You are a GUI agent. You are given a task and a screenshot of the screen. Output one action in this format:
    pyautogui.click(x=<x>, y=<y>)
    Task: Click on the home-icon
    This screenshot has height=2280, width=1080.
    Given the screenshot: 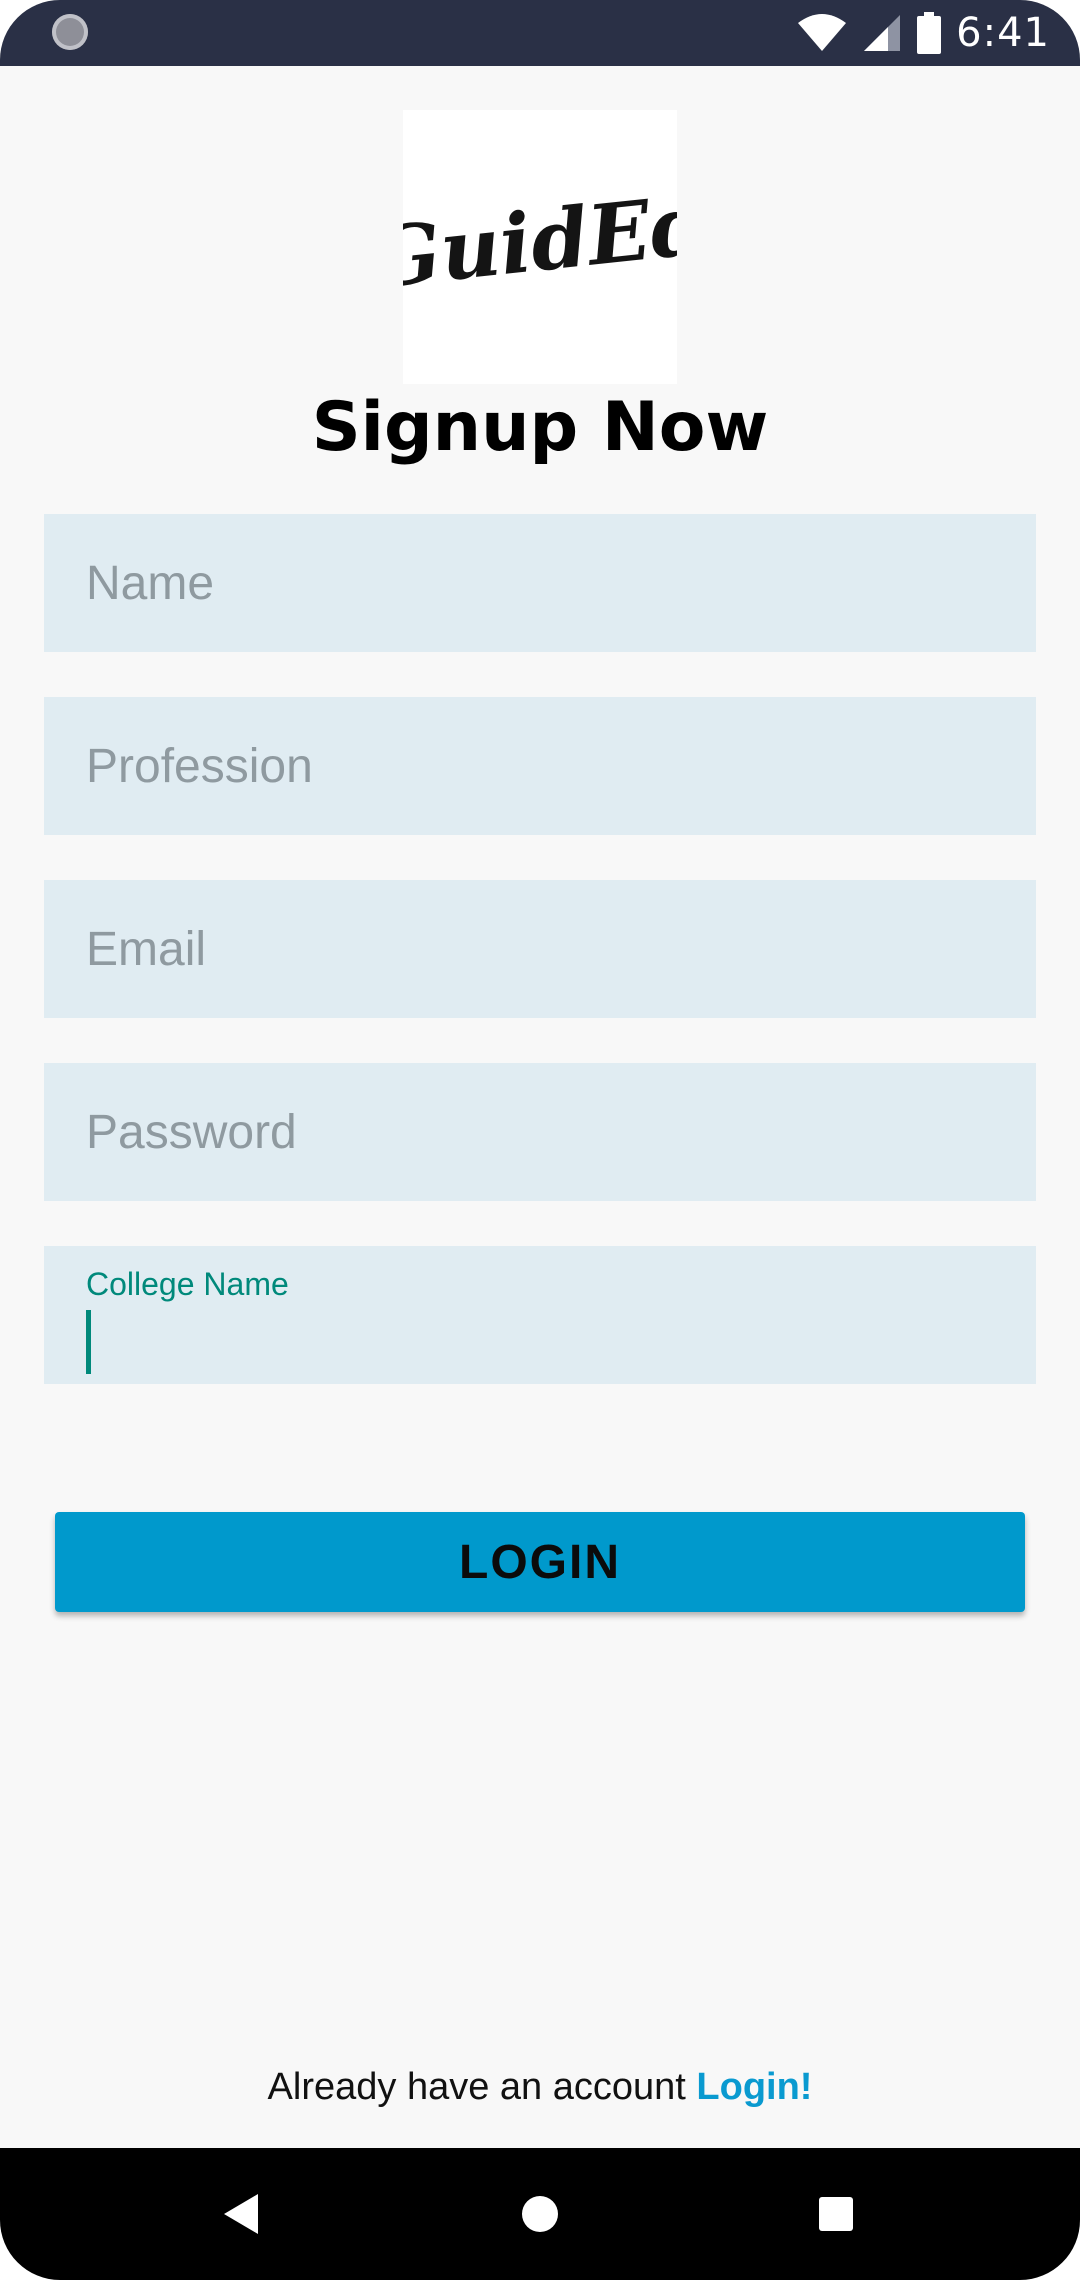 What is the action you would take?
    pyautogui.click(x=540, y=2214)
    